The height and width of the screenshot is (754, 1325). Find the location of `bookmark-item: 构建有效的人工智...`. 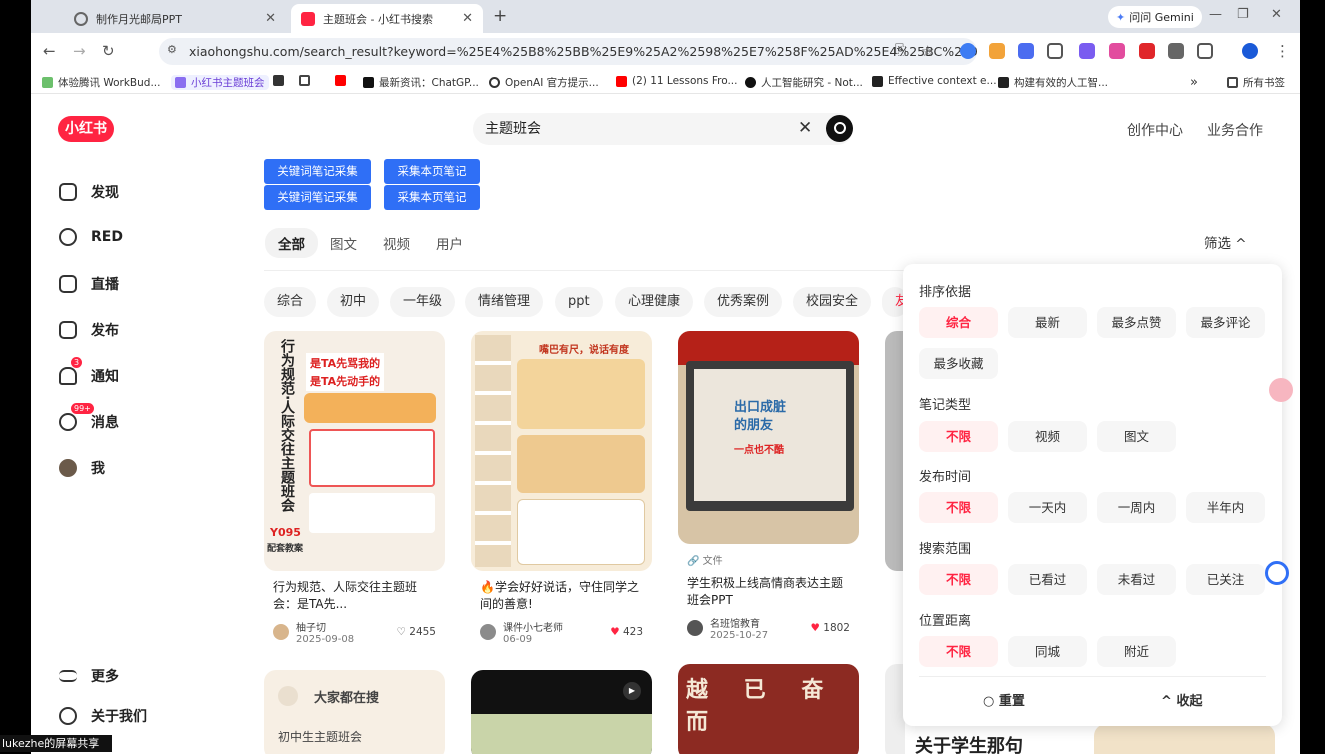

bookmark-item: 构建有效的人工智... is located at coordinates (1053, 82).